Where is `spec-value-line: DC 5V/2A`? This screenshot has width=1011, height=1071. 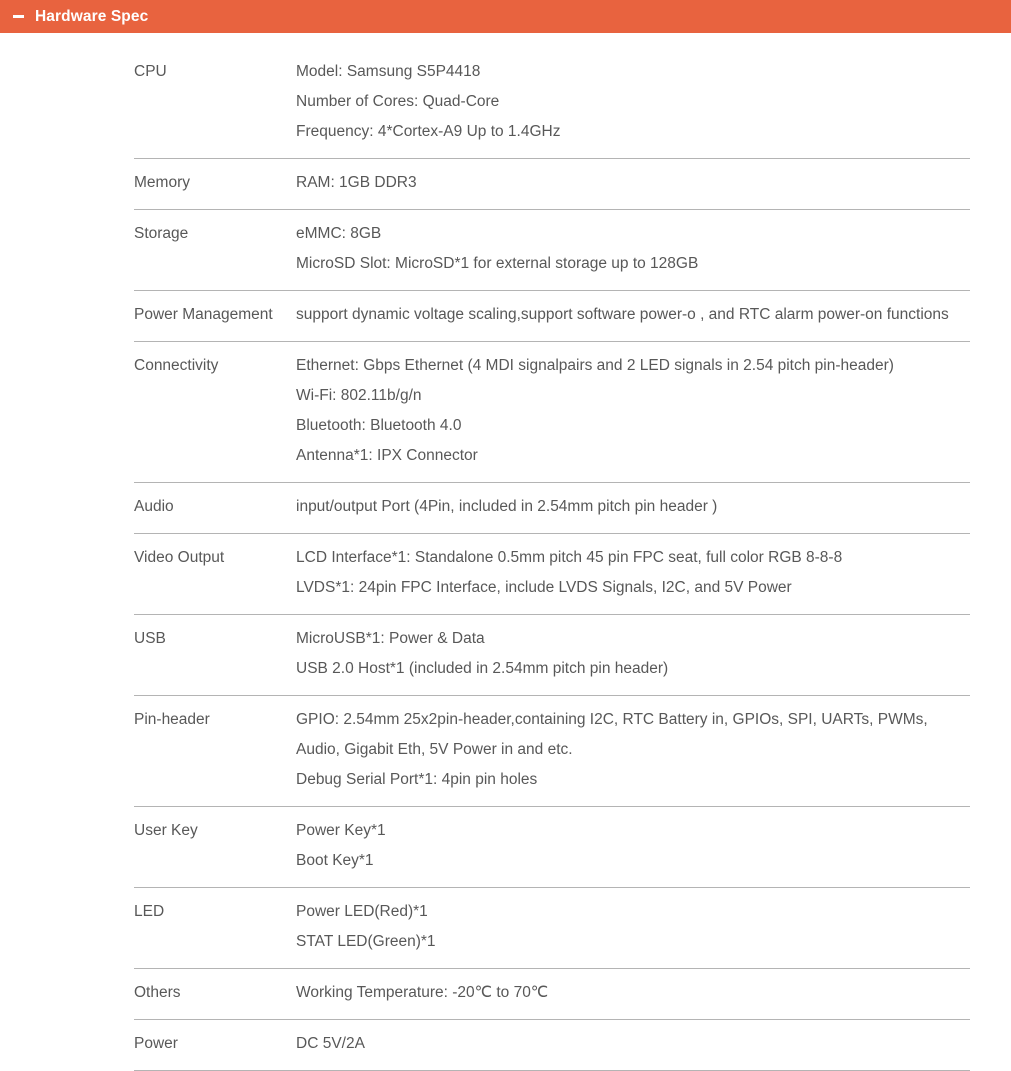 spec-value-line: DC 5V/2A is located at coordinates (330, 1043).